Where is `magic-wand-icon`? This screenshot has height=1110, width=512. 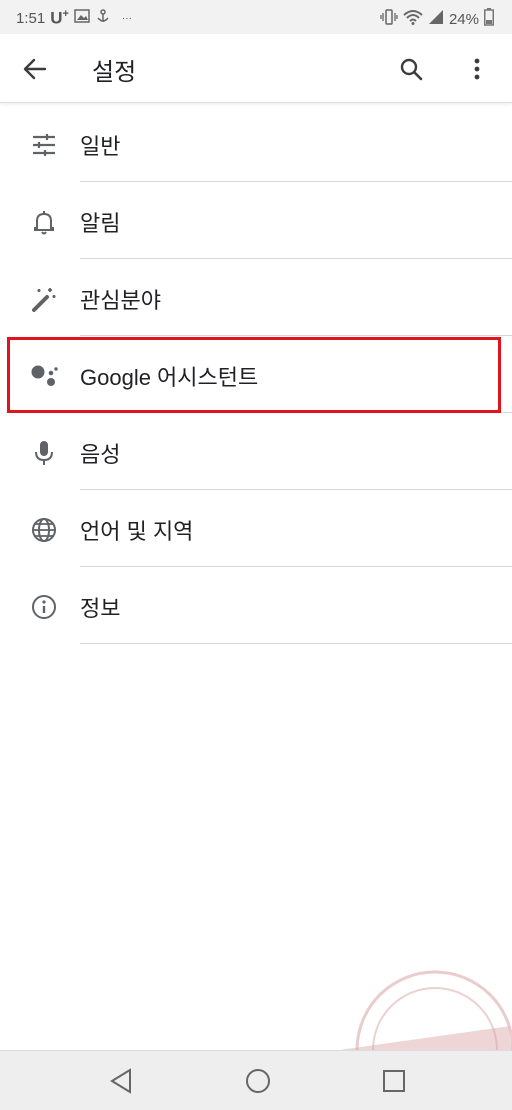
magic-wand-icon is located at coordinates (44, 299).